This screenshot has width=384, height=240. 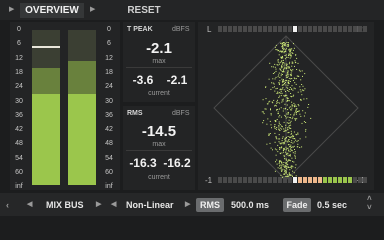 I want to click on mode-selector: Non-Linear, so click(x=150, y=205).